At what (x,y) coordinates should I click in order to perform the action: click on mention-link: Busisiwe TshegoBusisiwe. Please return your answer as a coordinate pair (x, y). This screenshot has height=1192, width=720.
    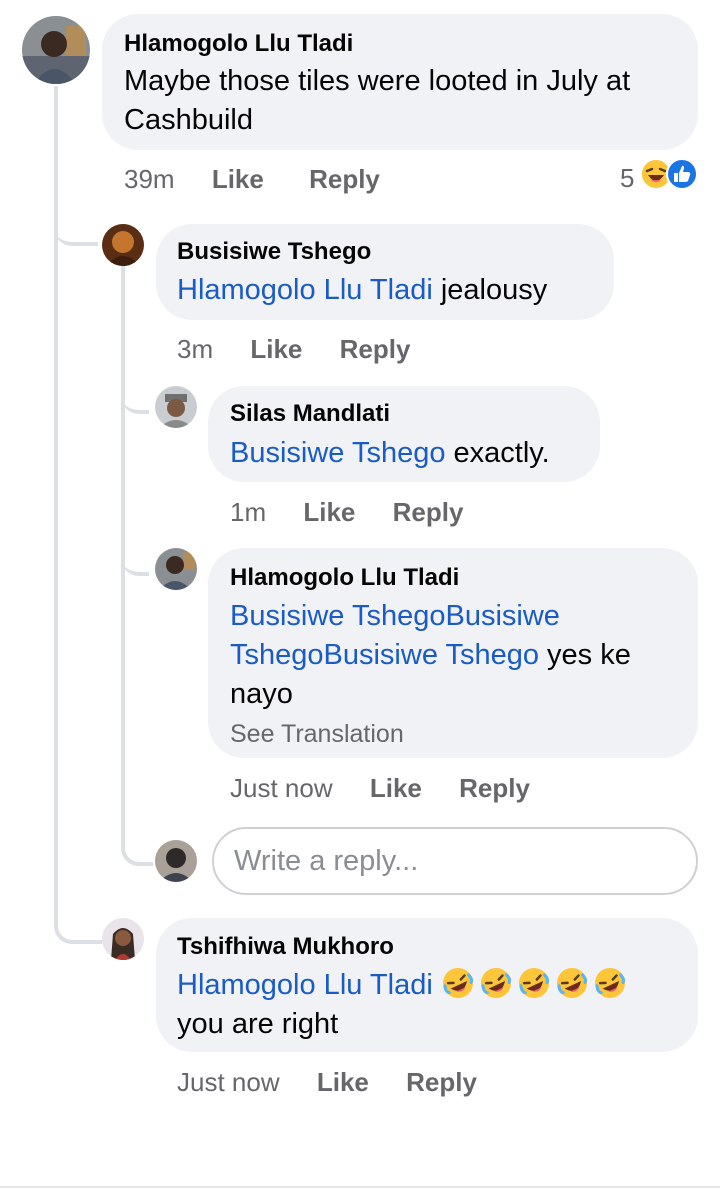
    Looking at the image, I should click on (395, 616).